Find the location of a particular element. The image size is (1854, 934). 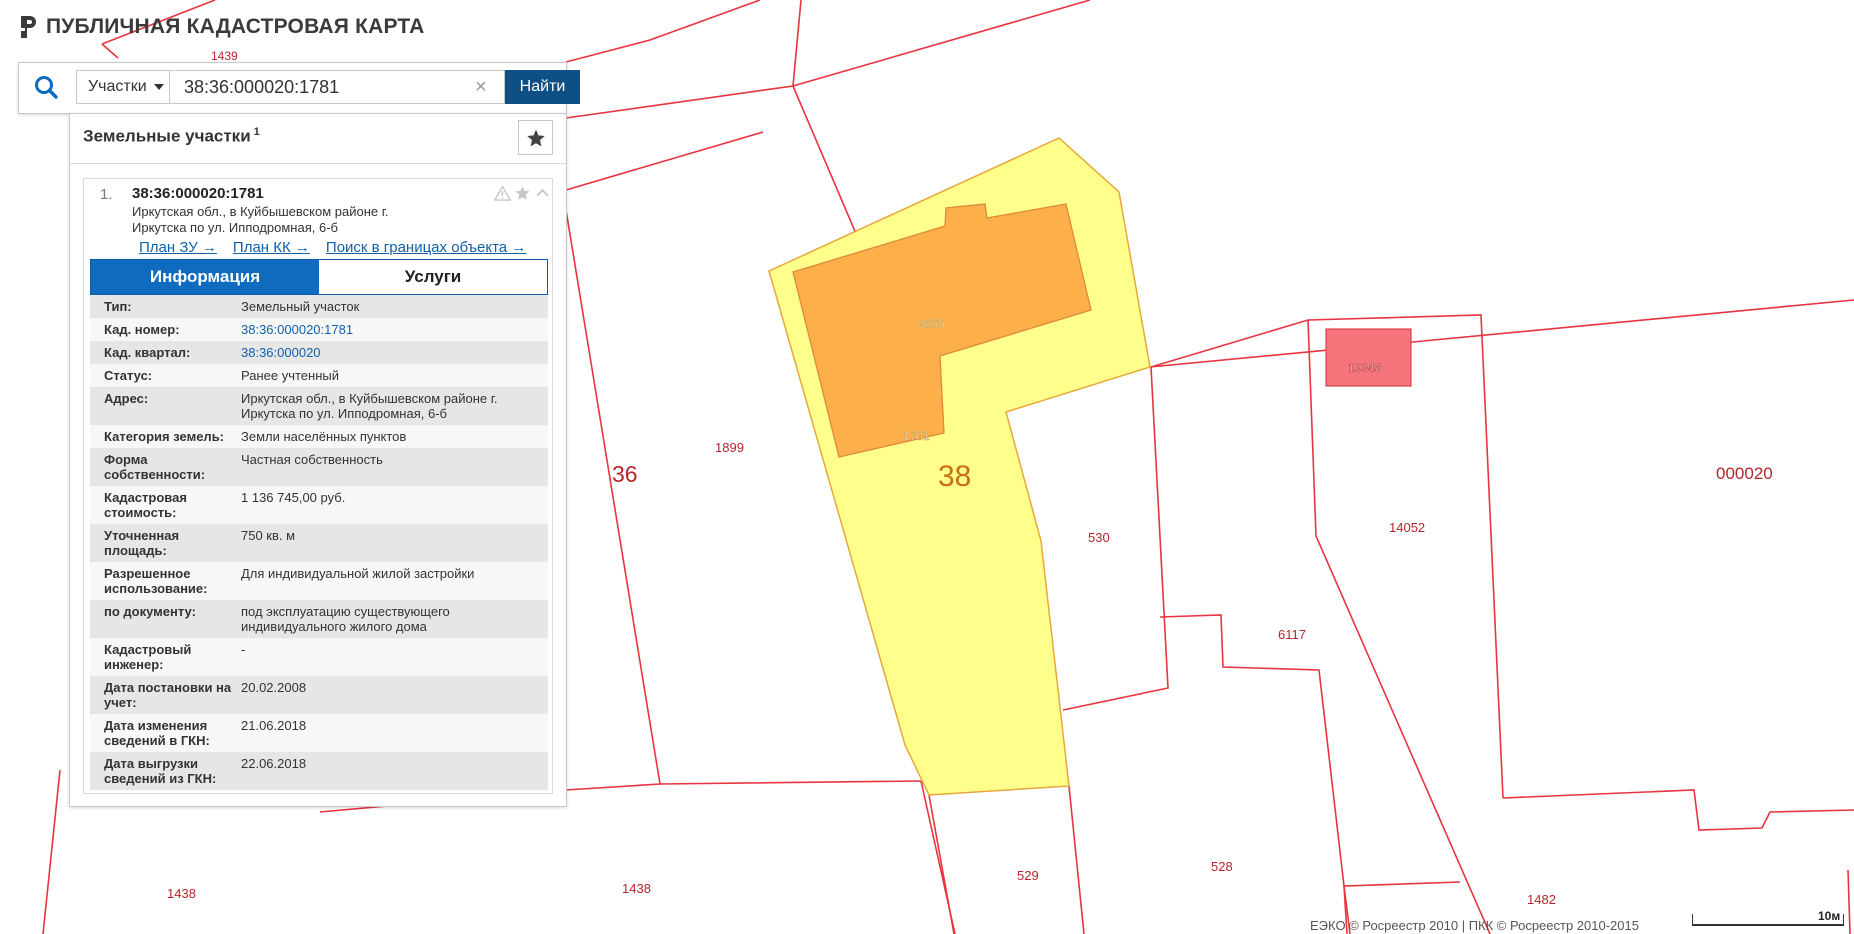

search-type-value: Участки is located at coordinates (117, 86).